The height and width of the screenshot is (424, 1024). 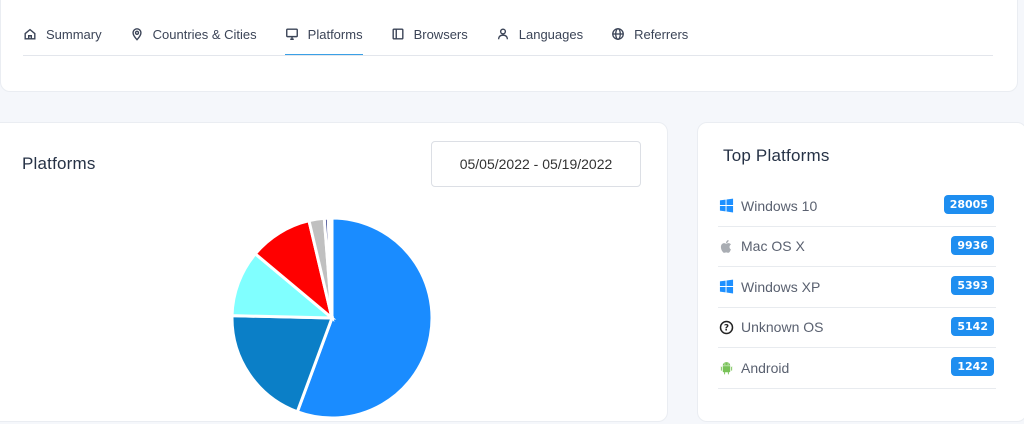 I want to click on list-item: Windows XP 5393, so click(x=857, y=287).